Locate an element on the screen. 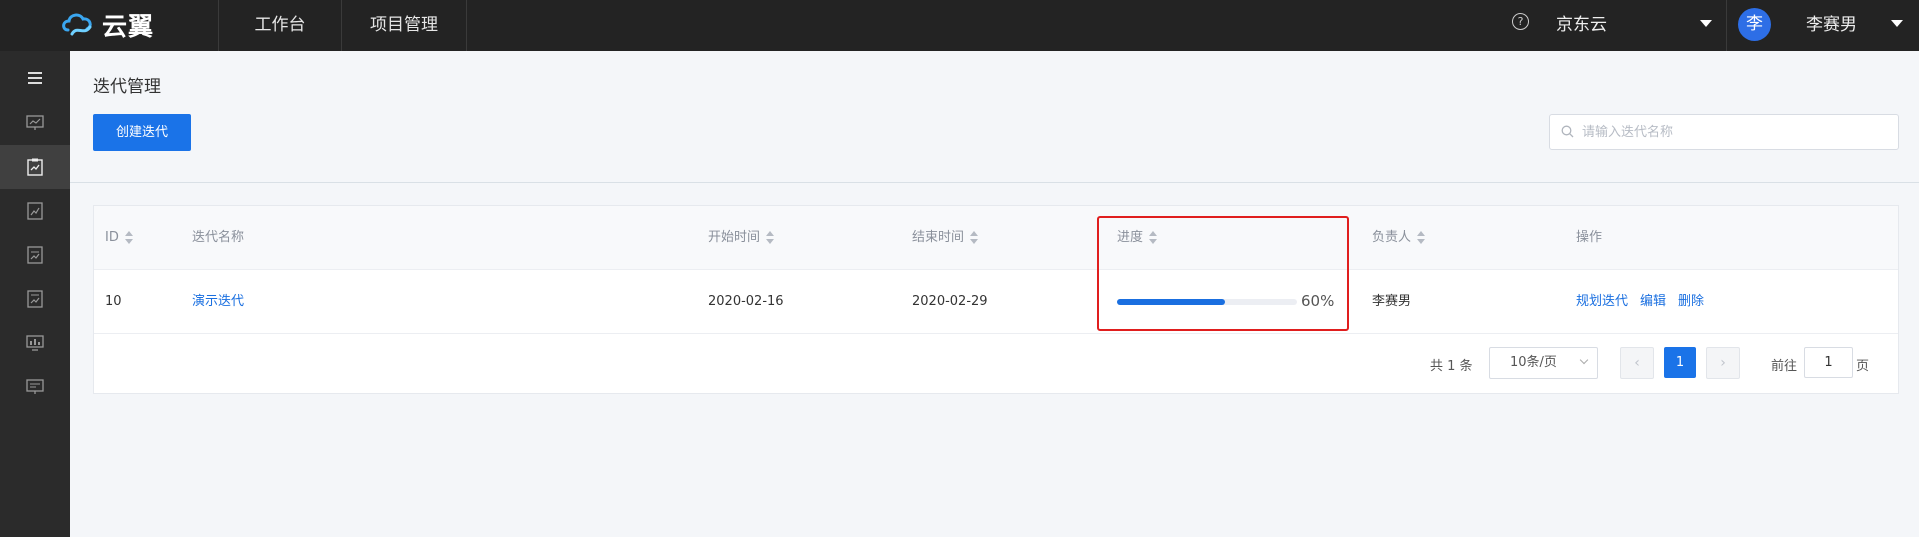  column-header-name: 迭代名称 is located at coordinates (218, 237).